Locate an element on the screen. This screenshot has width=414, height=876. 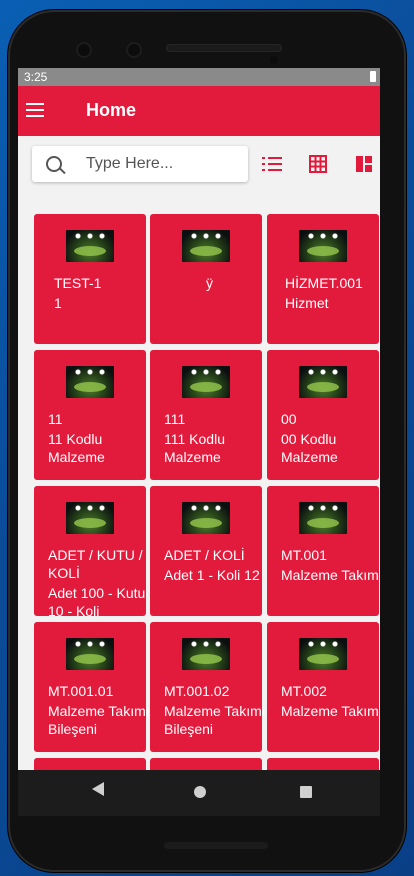
item-card: MT.002 Malzeme Takımı is located at coordinates (323, 687).